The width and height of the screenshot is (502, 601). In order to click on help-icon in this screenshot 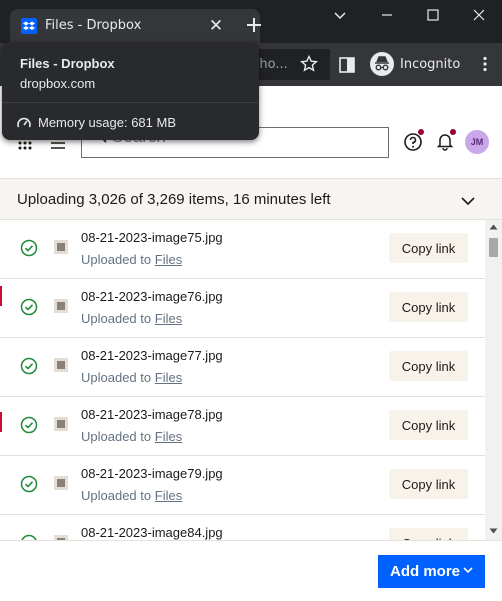, I will do `click(413, 142)`.